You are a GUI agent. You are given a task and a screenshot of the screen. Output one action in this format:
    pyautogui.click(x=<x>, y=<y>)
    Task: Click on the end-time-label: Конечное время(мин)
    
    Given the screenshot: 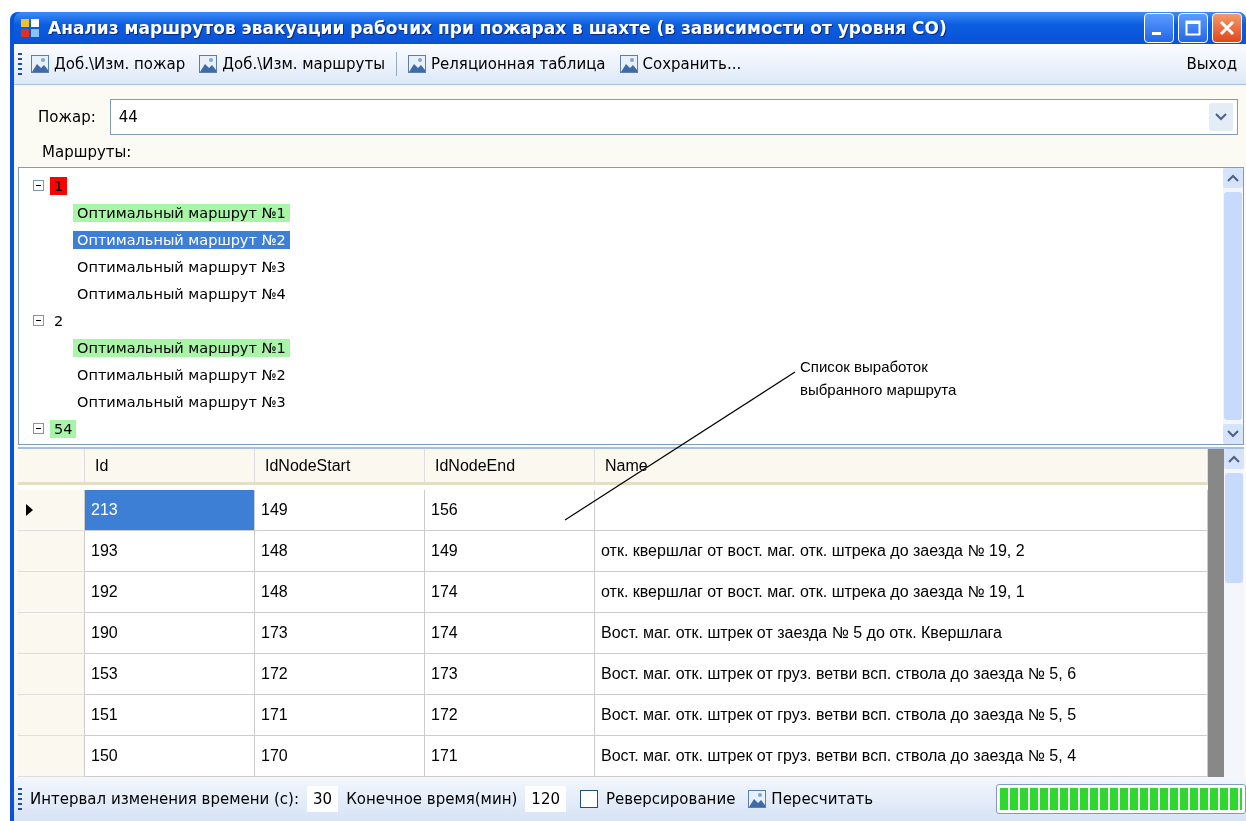 What is the action you would take?
    pyautogui.click(x=432, y=799)
    